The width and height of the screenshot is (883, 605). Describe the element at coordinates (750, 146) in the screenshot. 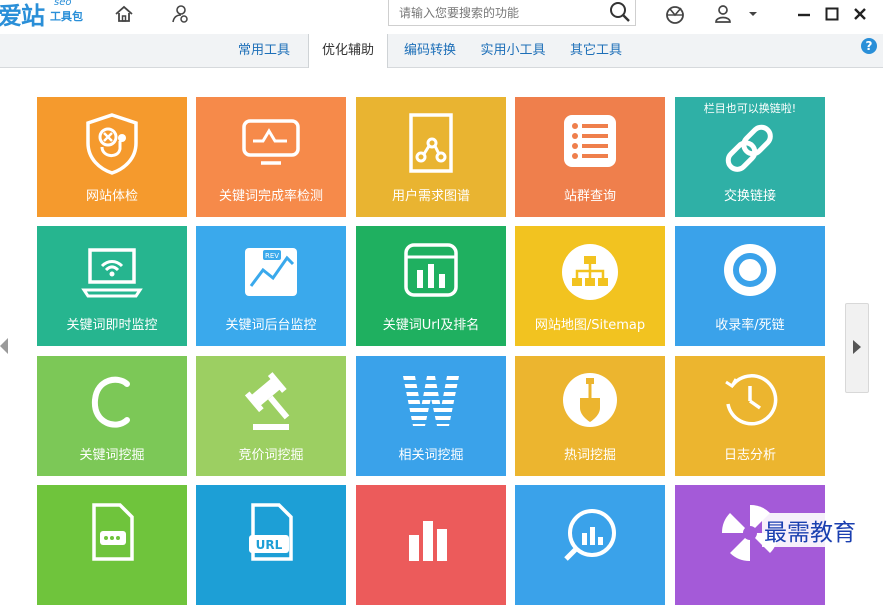

I see `chain-link-icon` at that location.